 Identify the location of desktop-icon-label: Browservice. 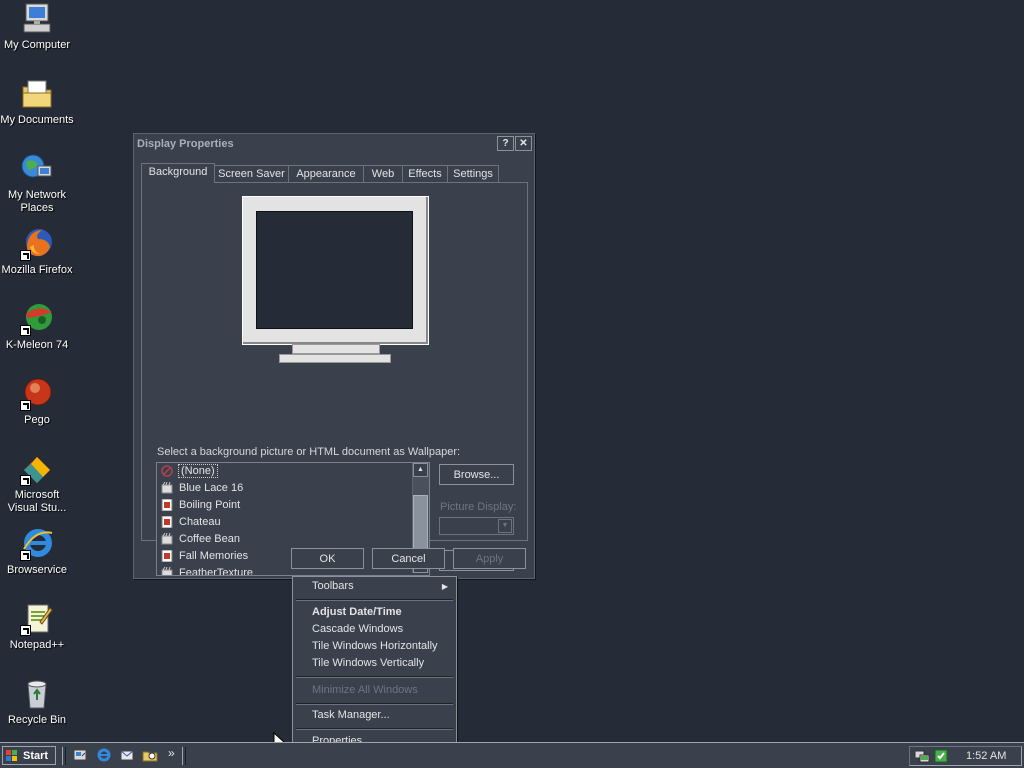
(37, 570).